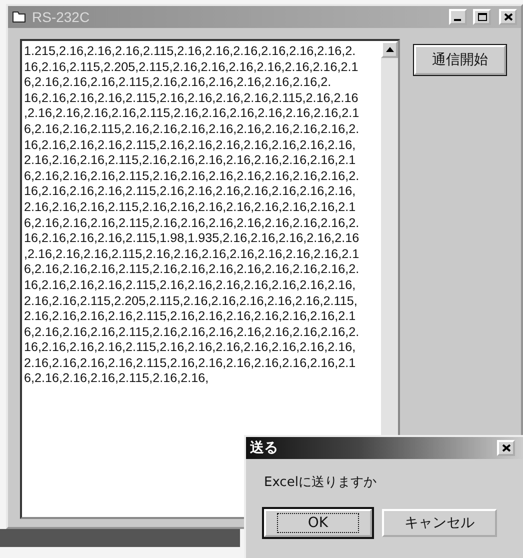  What do you see at coordinates (192, 114) in the screenshot?
I see `data-line: ,2.16,2.16,2.16,2.16,2.115,2.16,2.16,2.16,2.16,2.16,2.16,2.1` at bounding box center [192, 114].